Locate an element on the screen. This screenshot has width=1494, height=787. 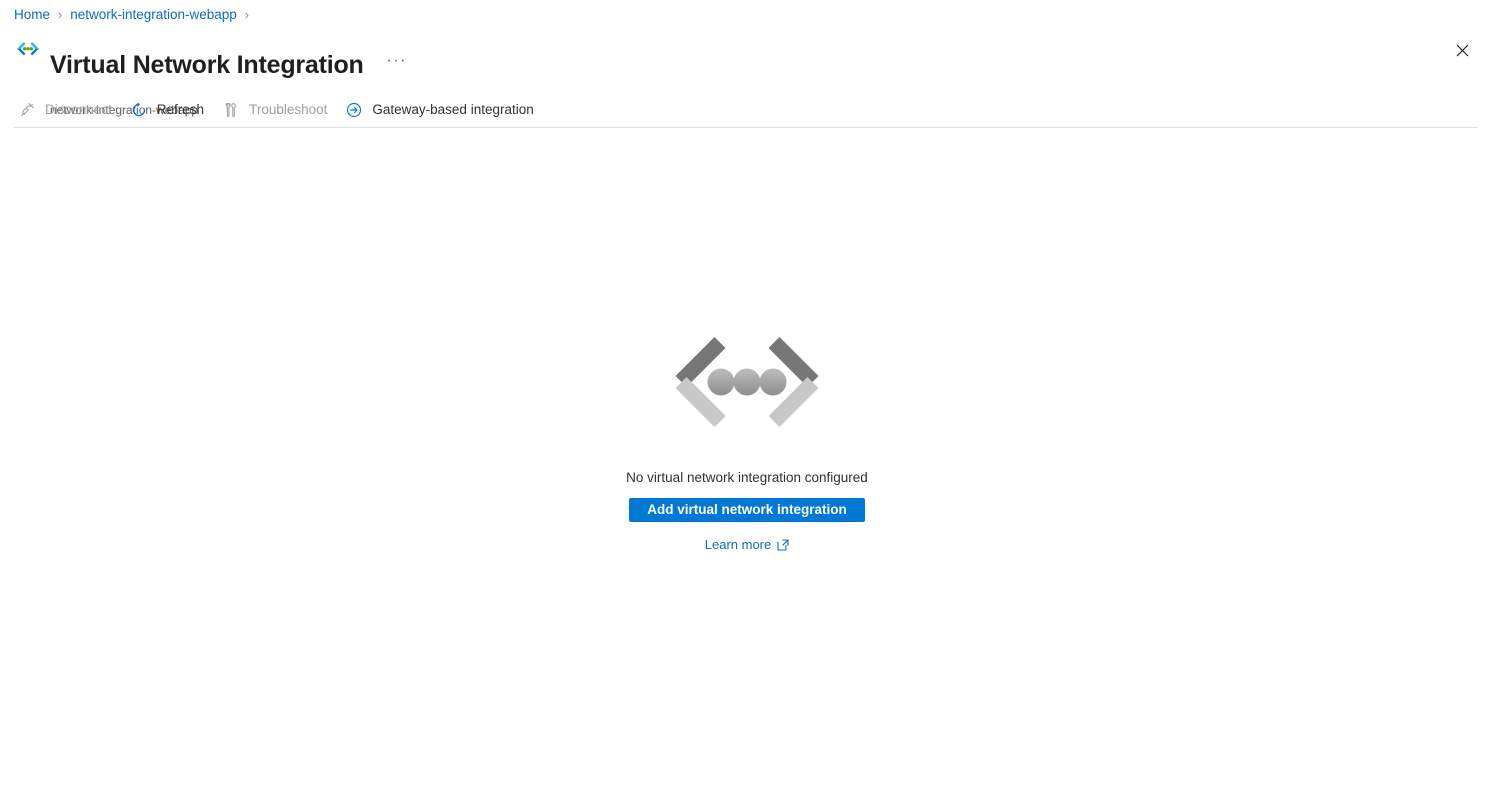
command-bar-divider is located at coordinates (746, 127).